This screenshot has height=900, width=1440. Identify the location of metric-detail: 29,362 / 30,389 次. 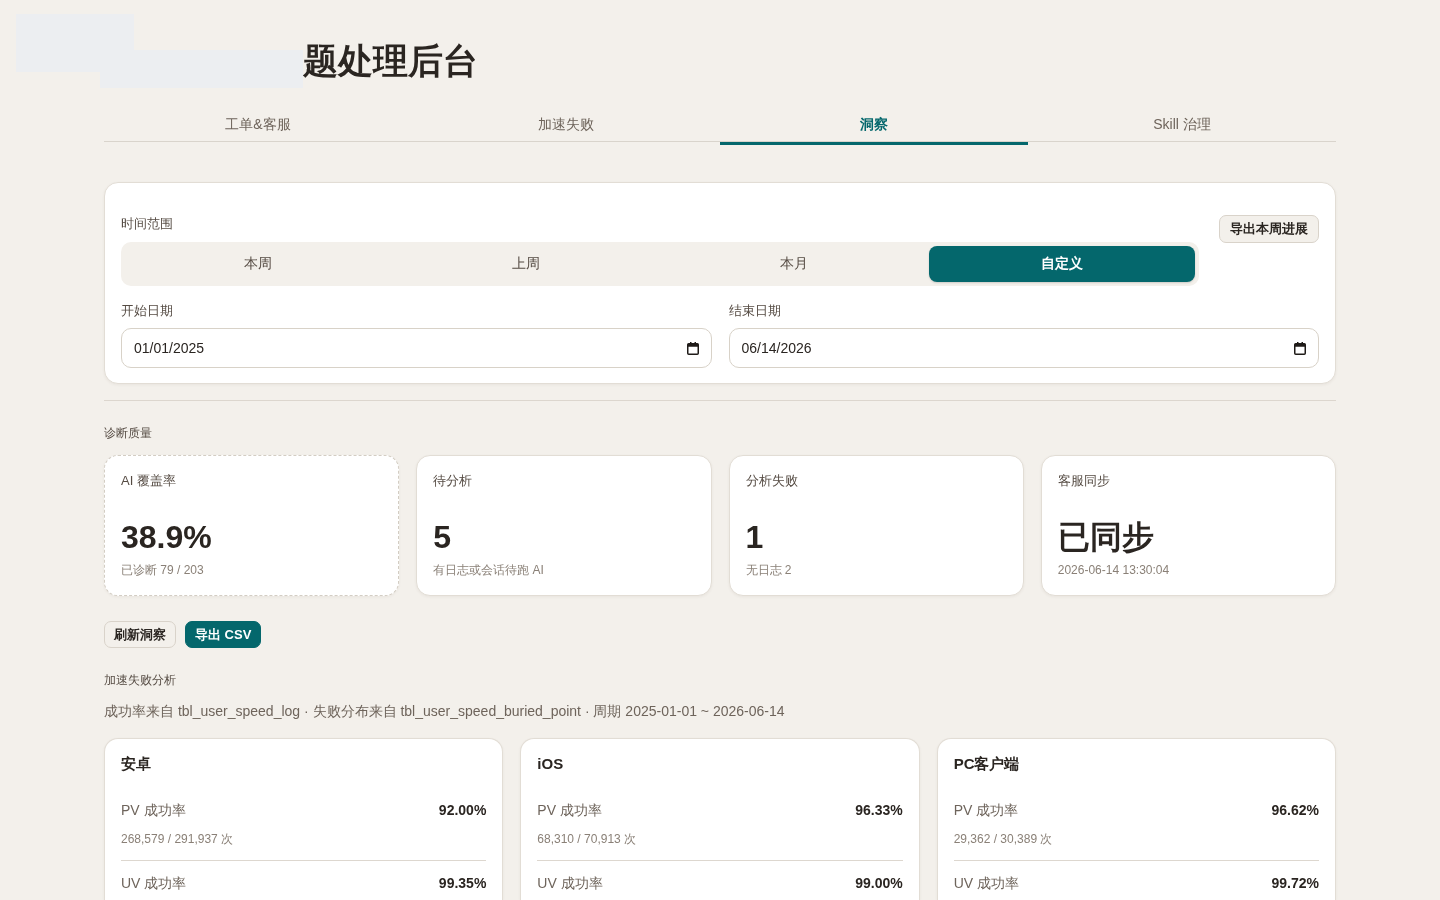
(1003, 839).